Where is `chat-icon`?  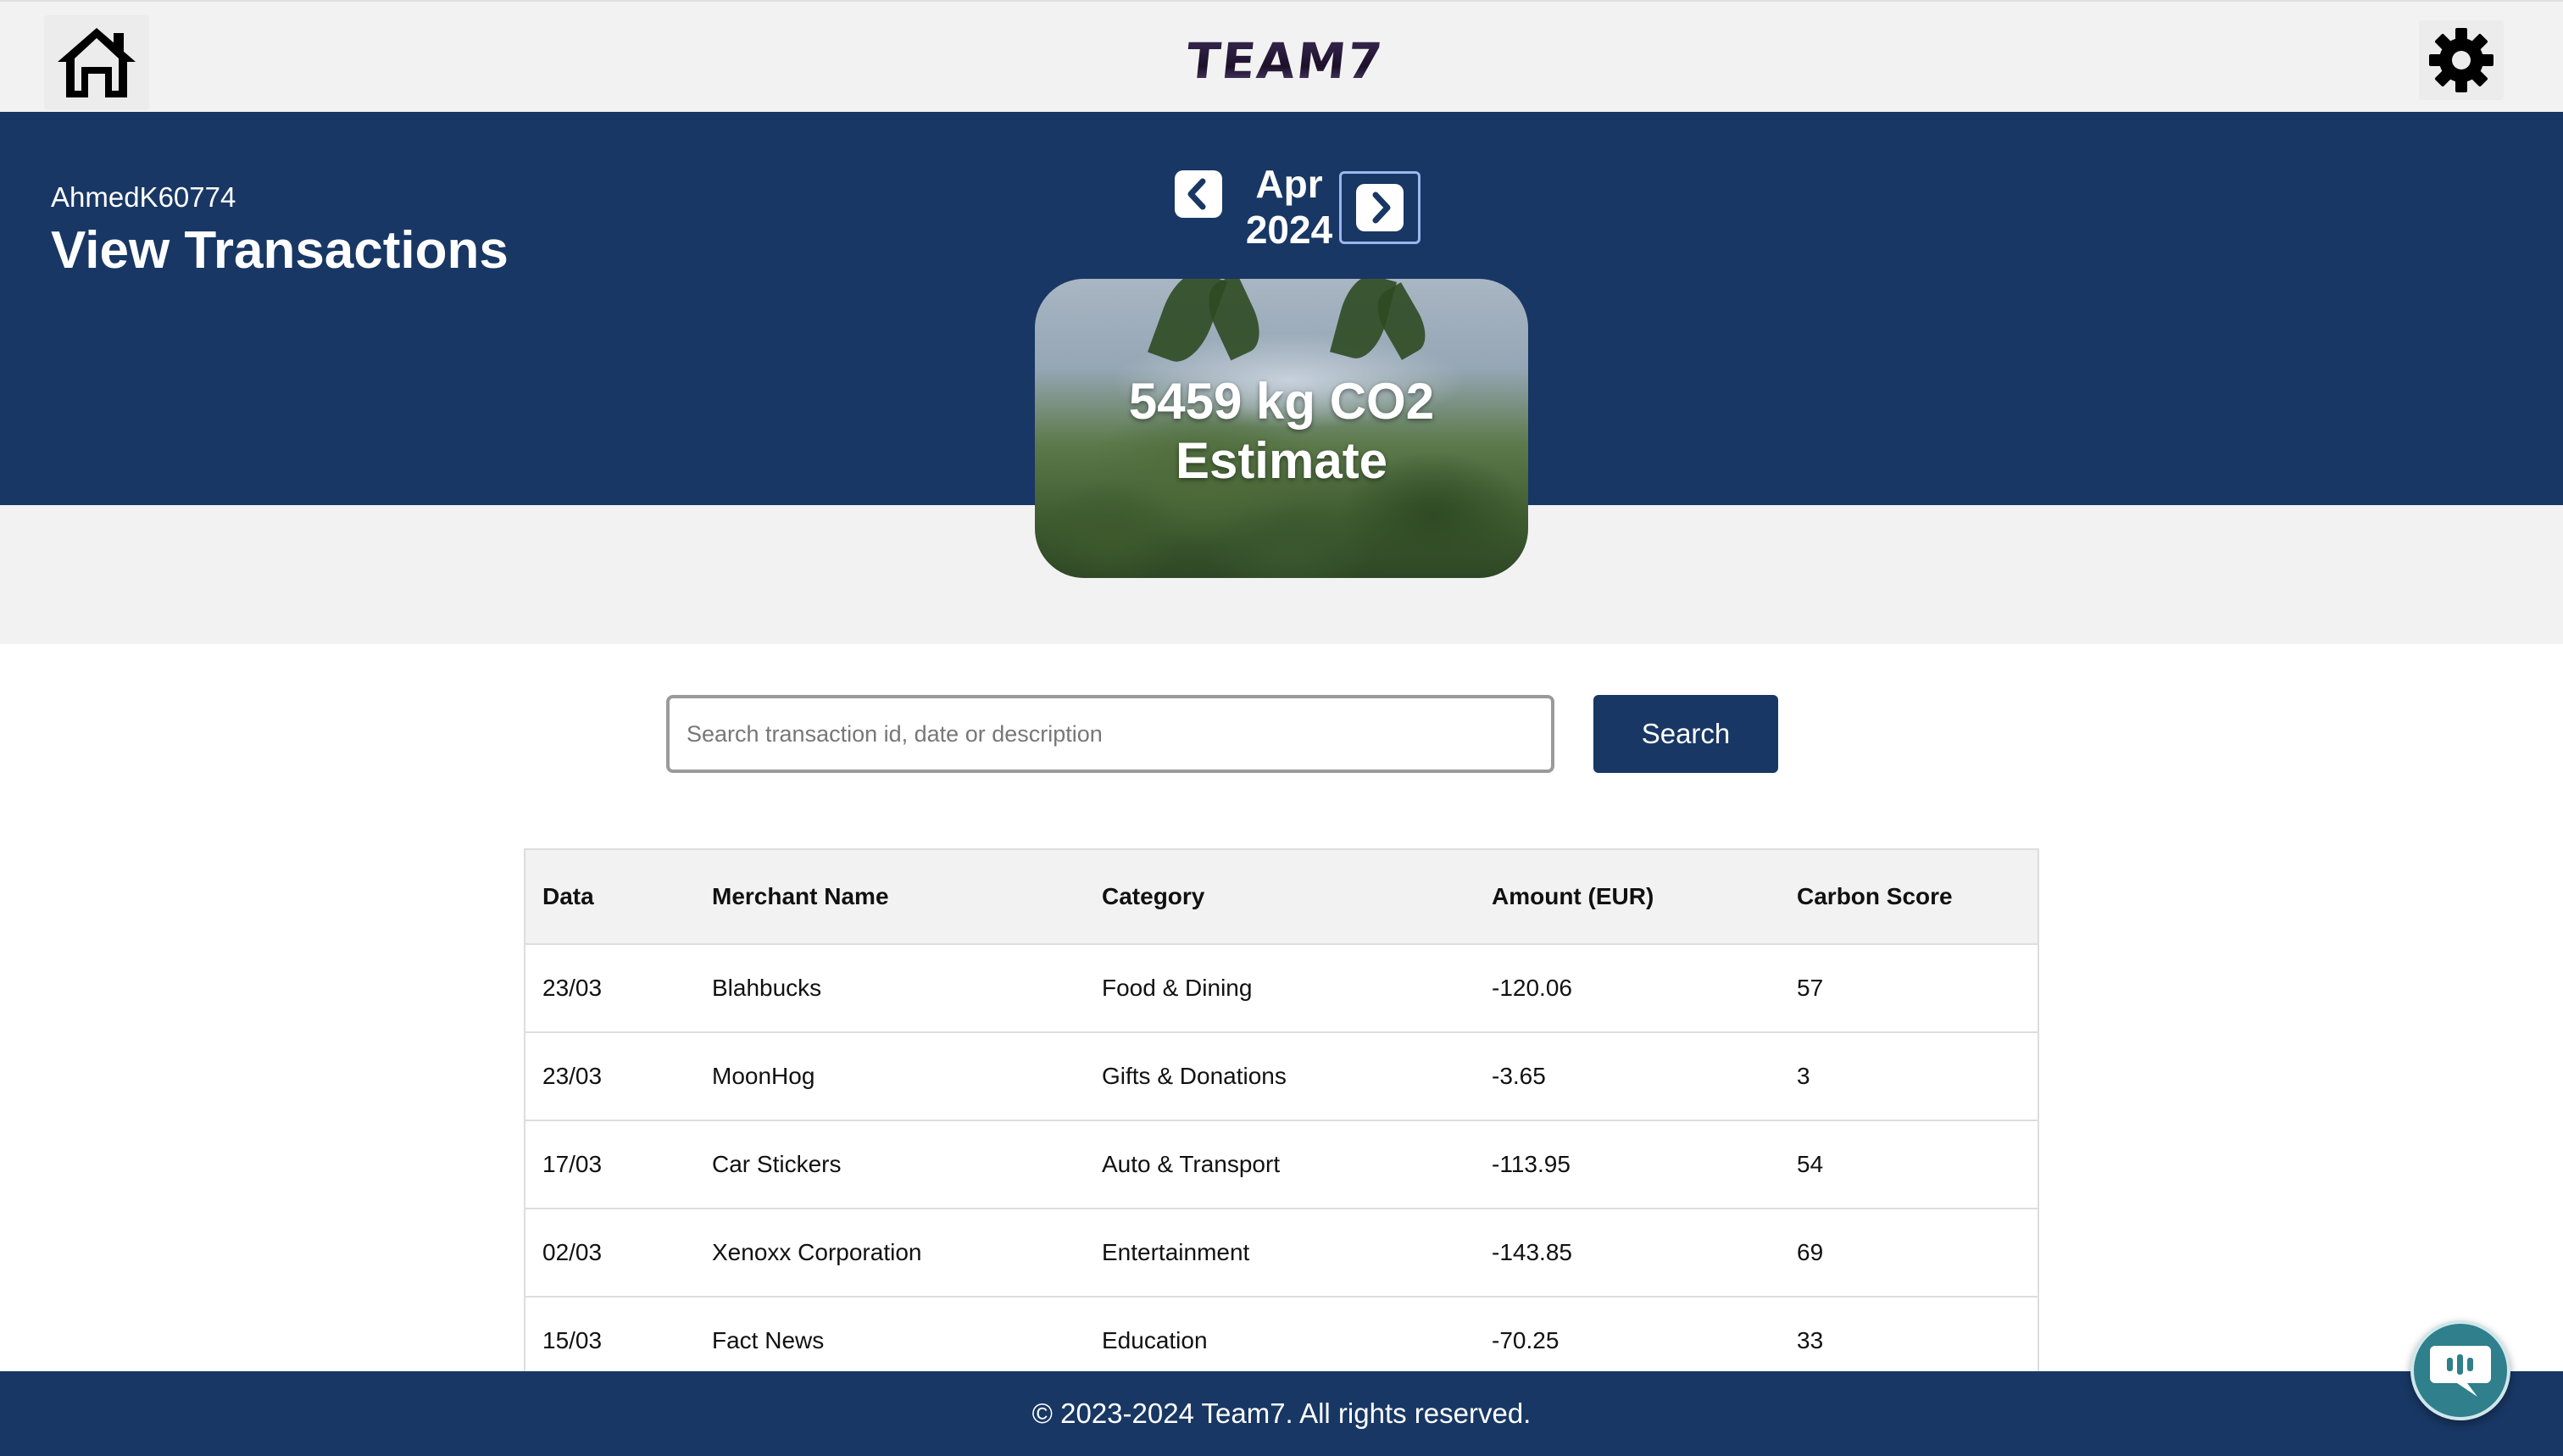 chat-icon is located at coordinates (2460, 1371).